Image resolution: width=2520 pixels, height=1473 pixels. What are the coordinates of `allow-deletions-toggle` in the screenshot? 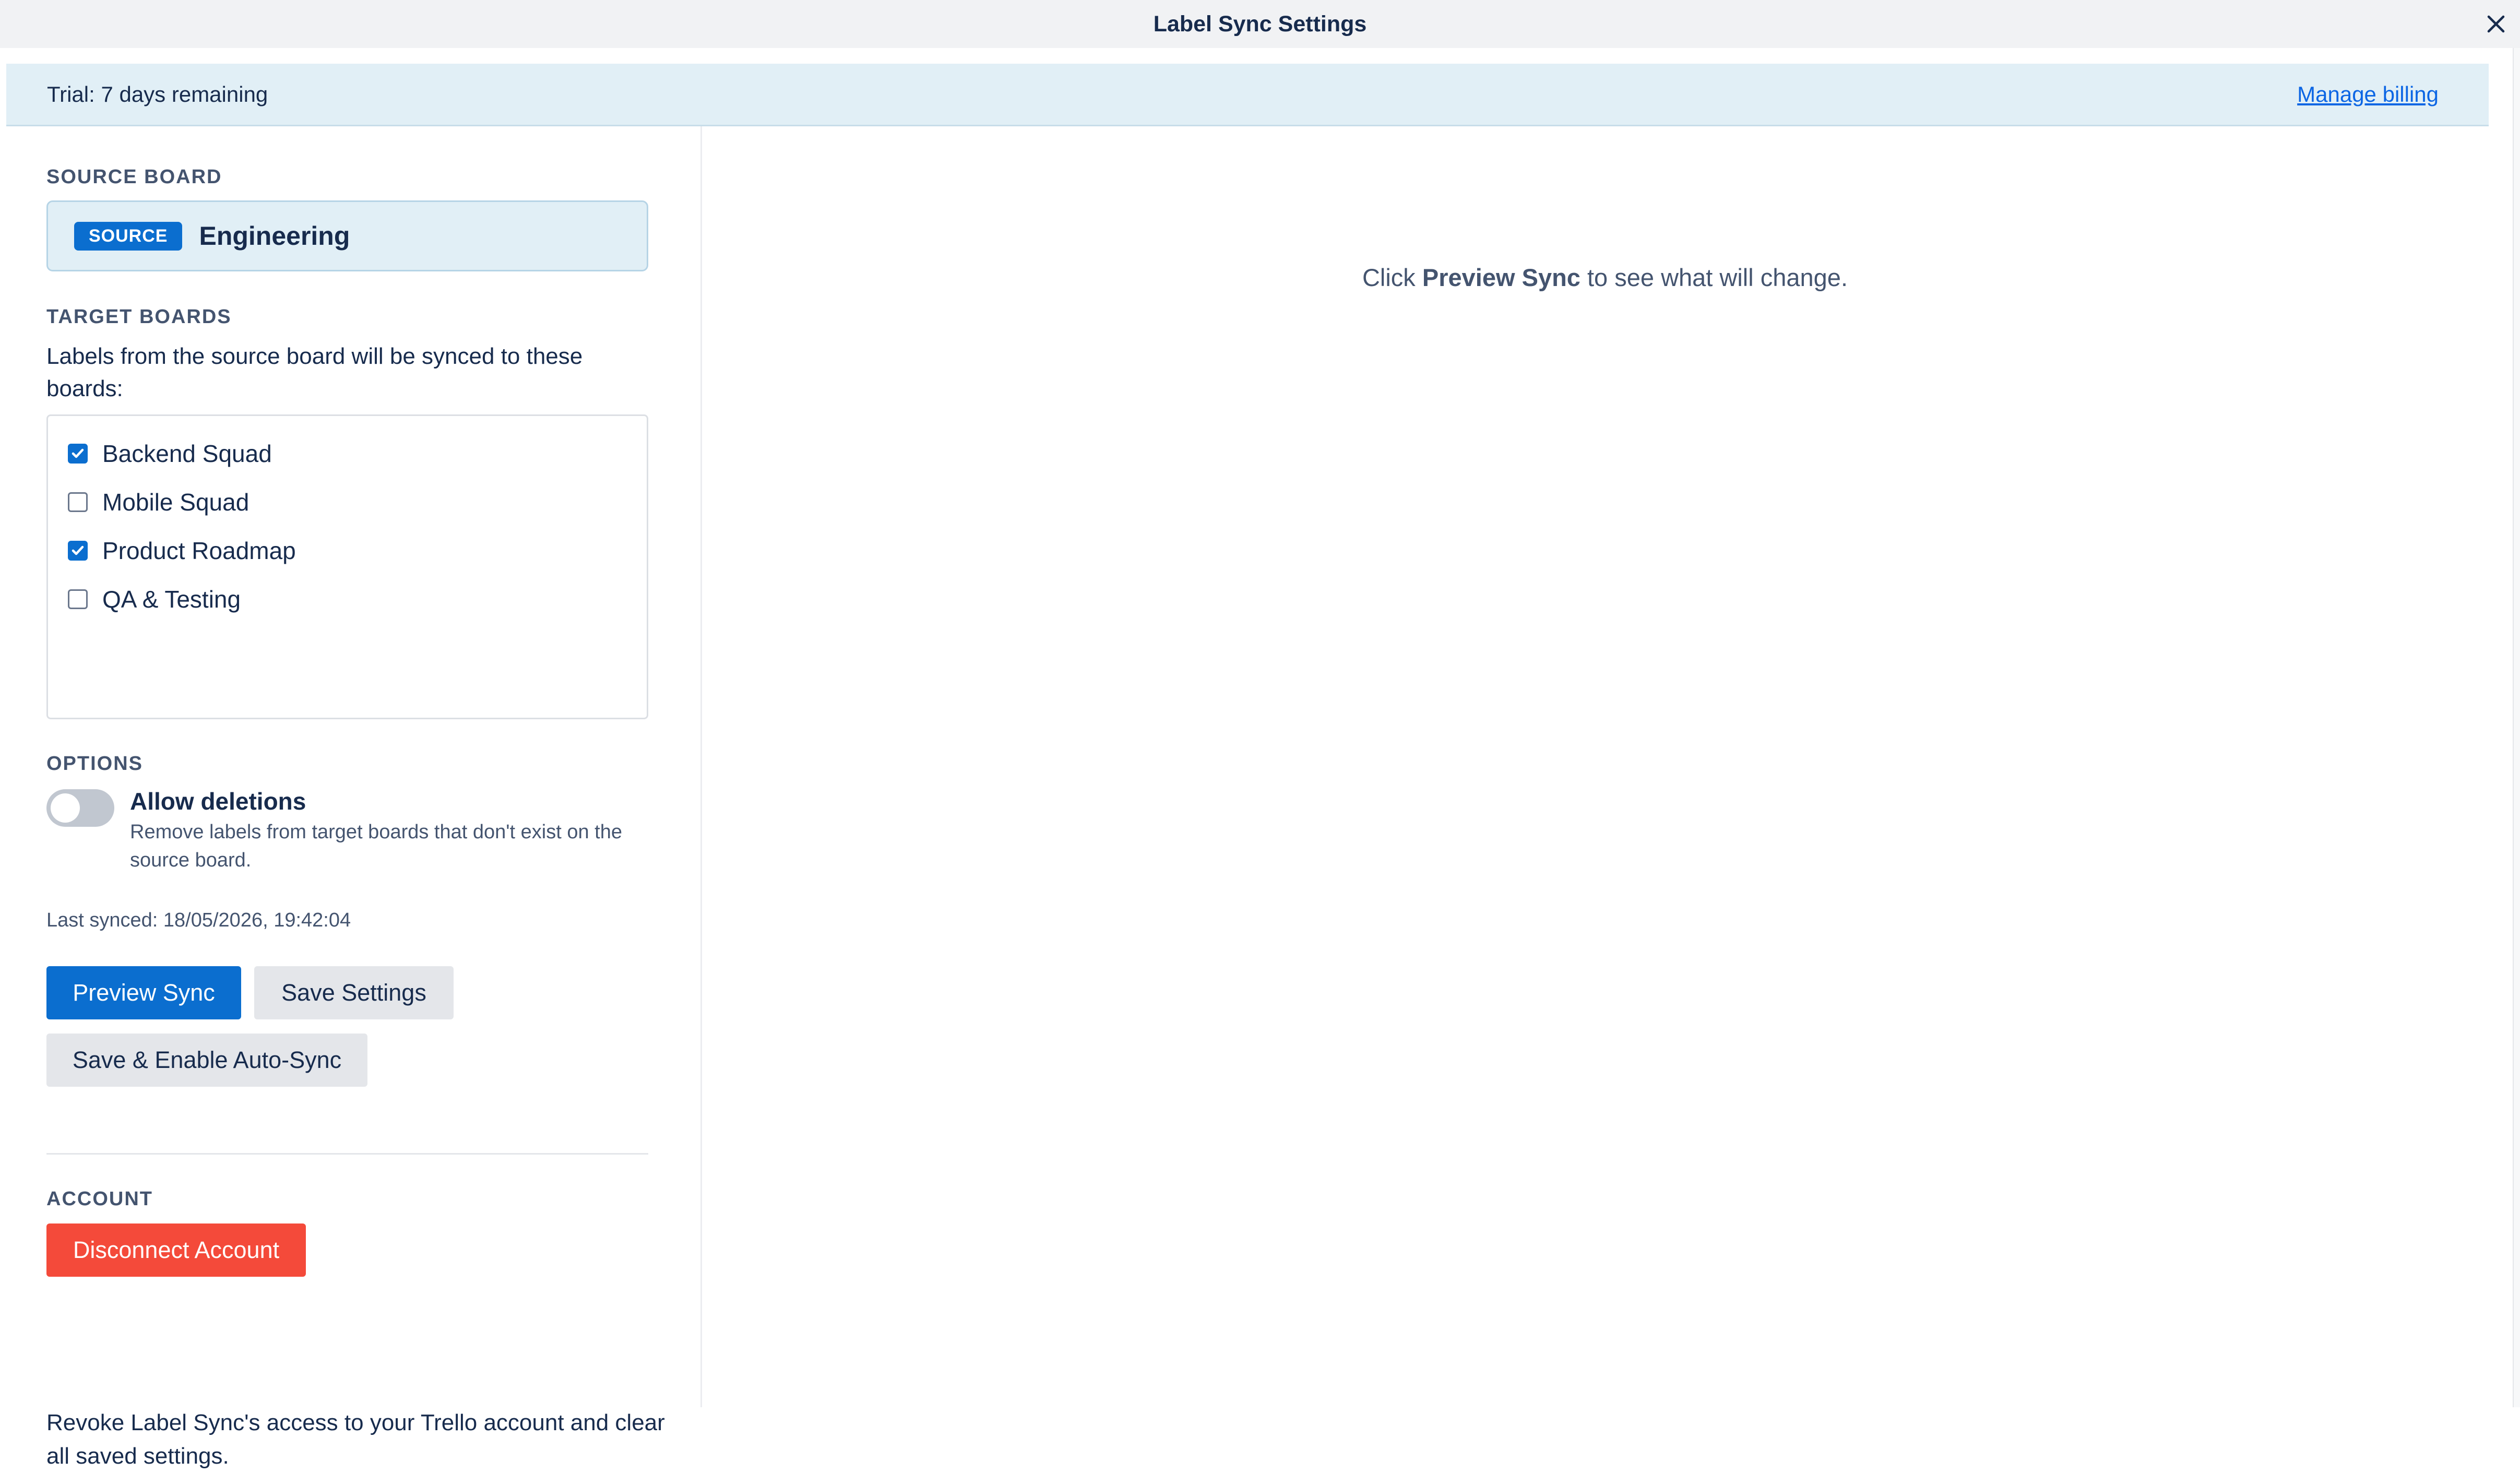 It's located at (80, 808).